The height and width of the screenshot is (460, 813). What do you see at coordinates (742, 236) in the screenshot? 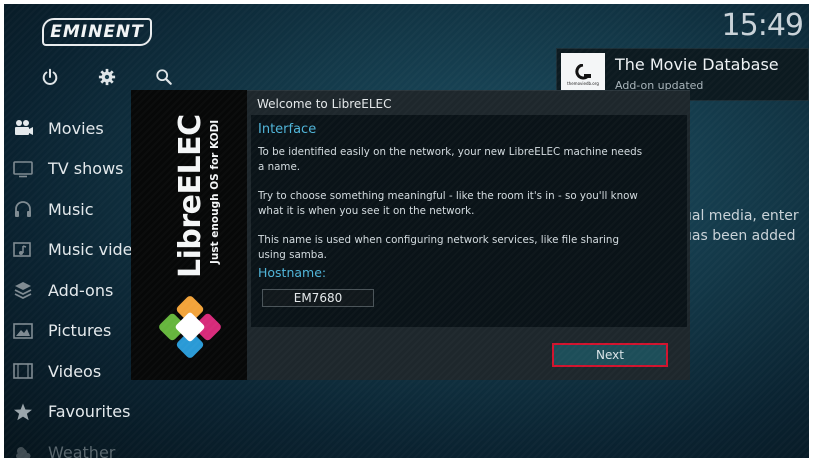
I see `background-text-line: ıas been added` at bounding box center [742, 236].